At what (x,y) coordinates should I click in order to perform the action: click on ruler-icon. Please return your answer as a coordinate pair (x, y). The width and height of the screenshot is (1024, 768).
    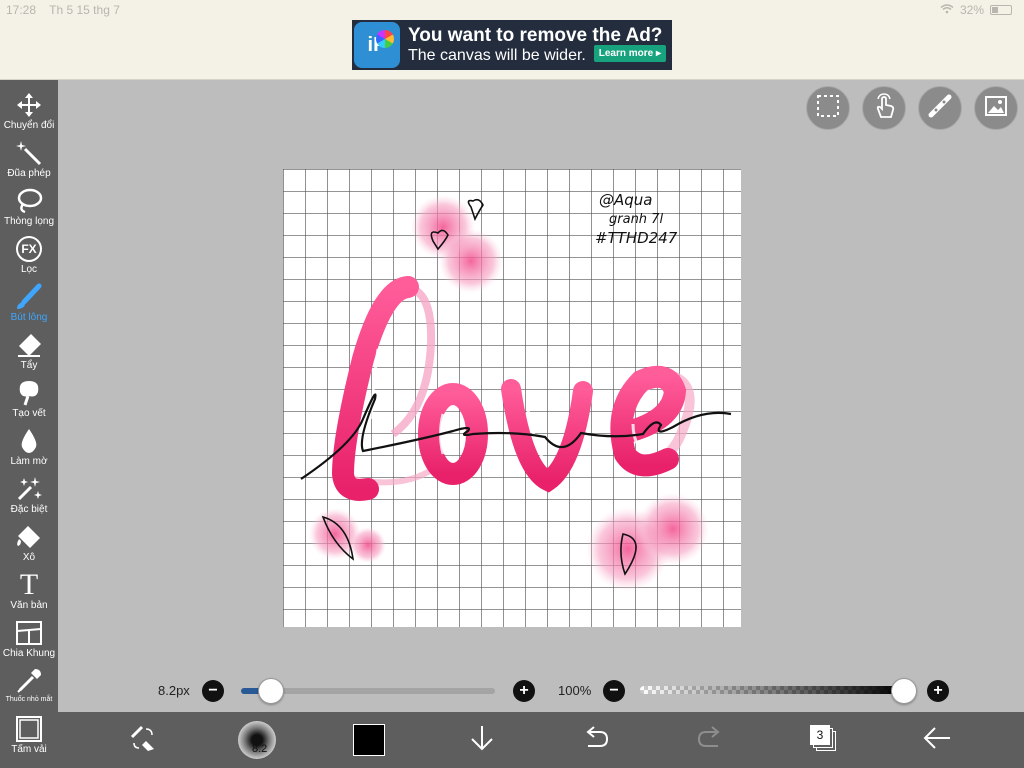
    Looking at the image, I should click on (940, 108).